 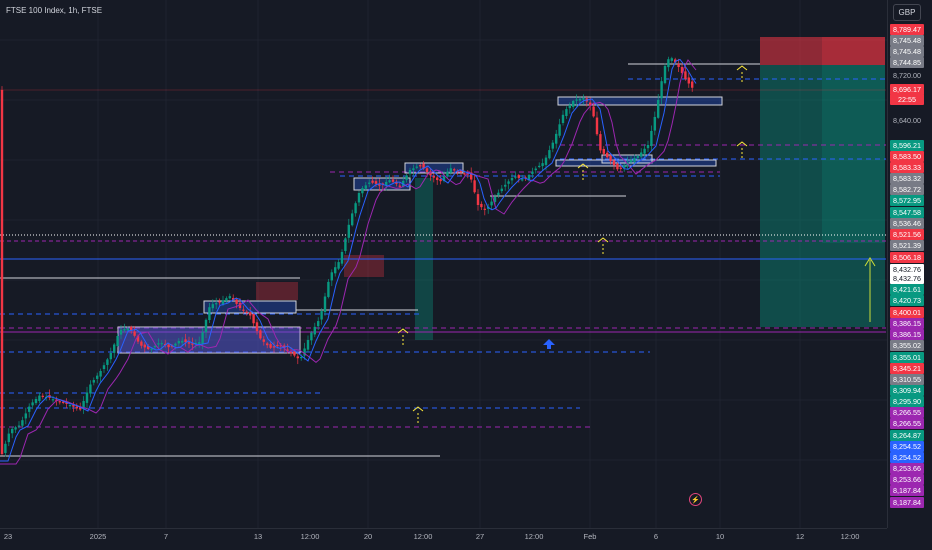 What do you see at coordinates (907, 120) in the screenshot?
I see `price-label: 8,640.00` at bounding box center [907, 120].